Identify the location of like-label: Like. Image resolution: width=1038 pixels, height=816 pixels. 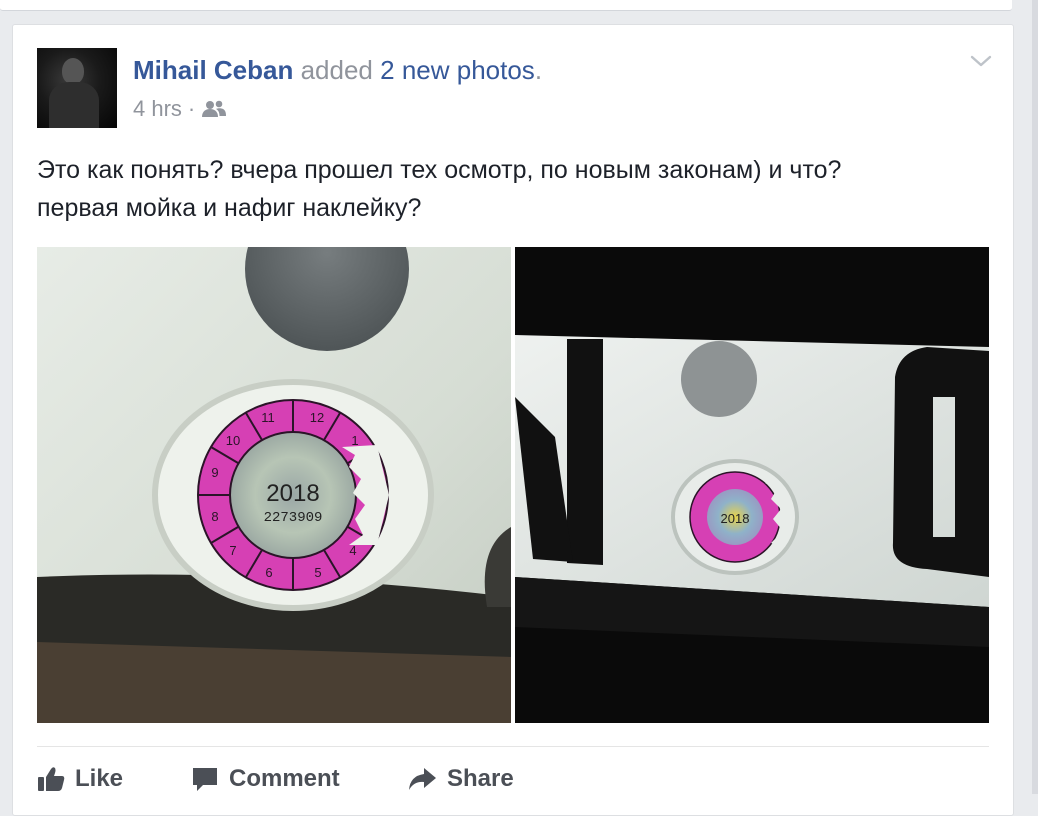
(99, 778).